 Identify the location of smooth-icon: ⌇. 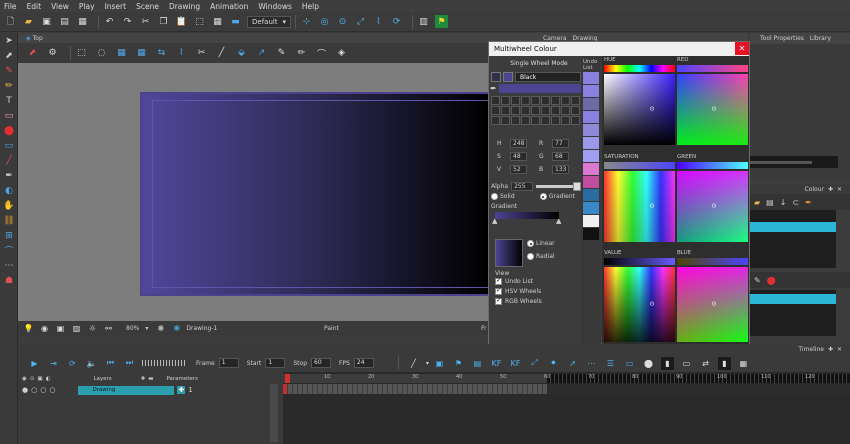
(181, 53).